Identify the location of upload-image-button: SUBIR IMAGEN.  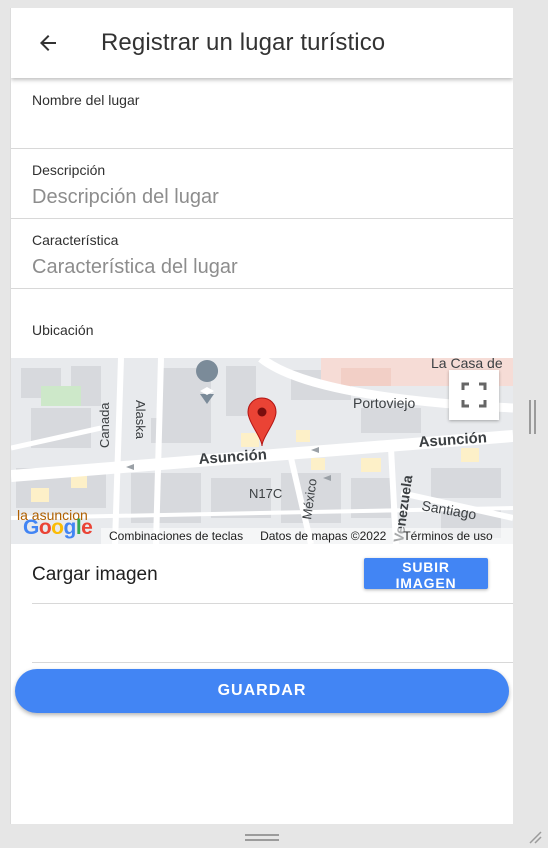
(426, 574).